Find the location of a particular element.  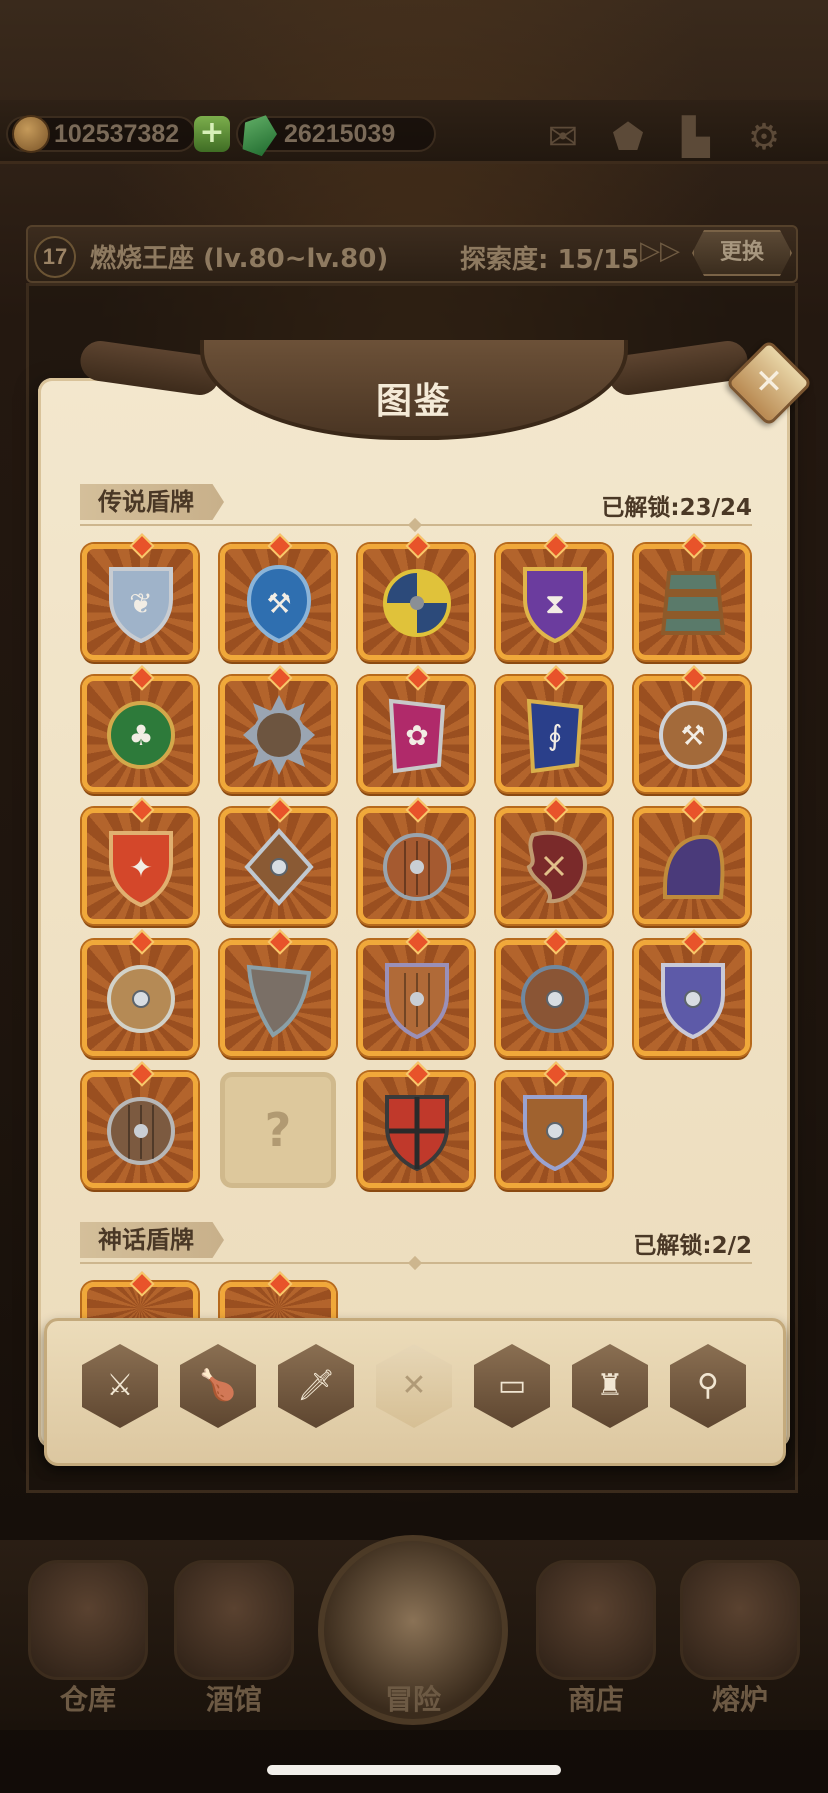

shield-icon: ✦ is located at coordinates (141, 869).